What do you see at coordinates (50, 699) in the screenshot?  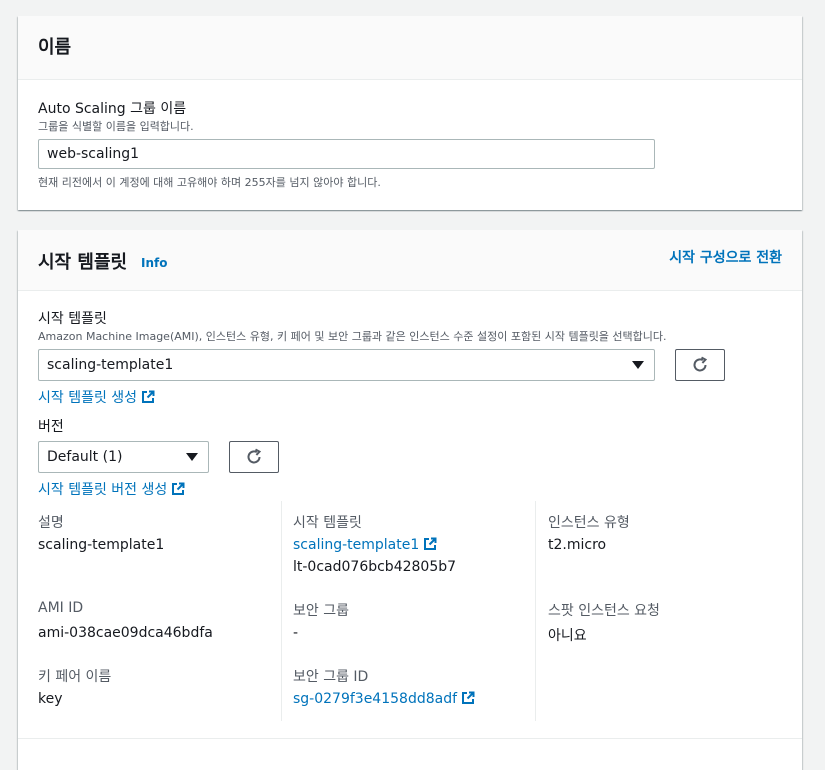 I see `key-pair-value: key` at bounding box center [50, 699].